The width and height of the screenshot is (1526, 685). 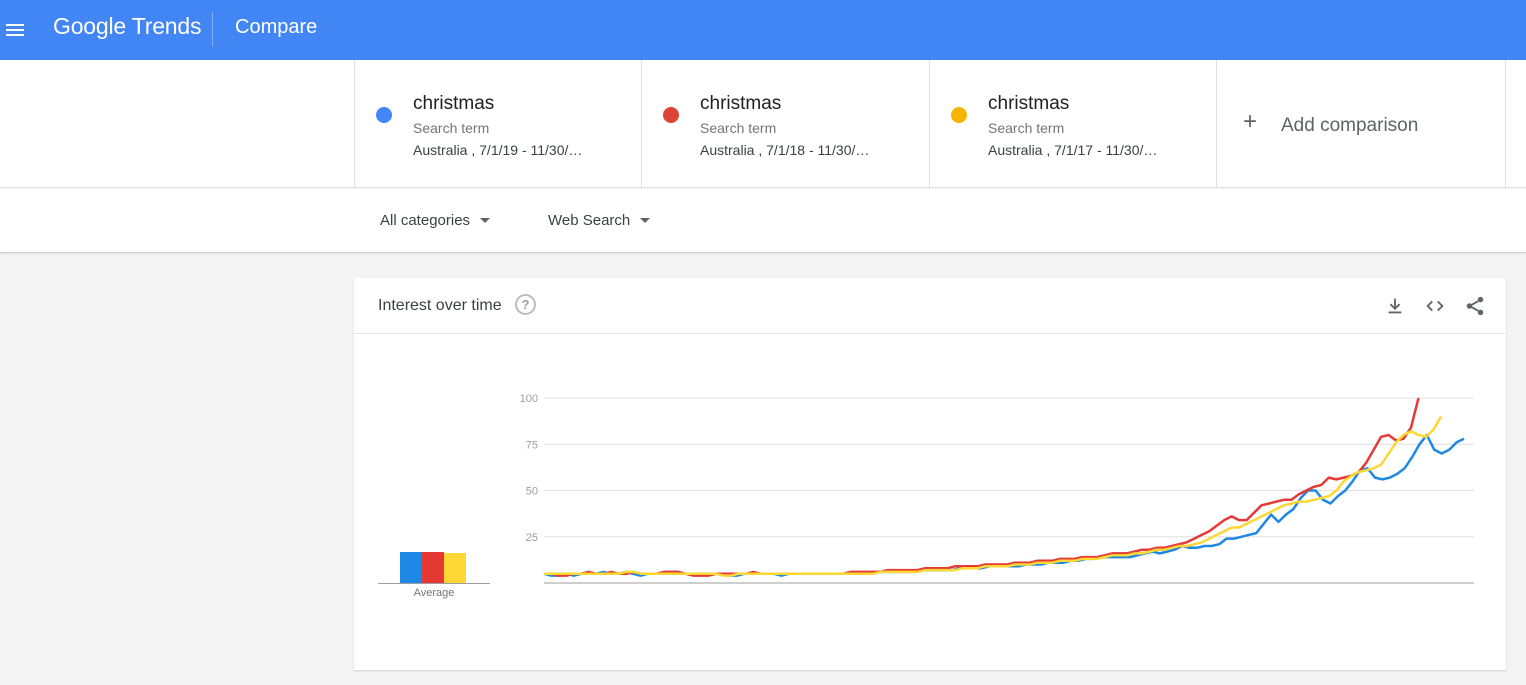 What do you see at coordinates (434, 583) in the screenshot?
I see `average-axis` at bounding box center [434, 583].